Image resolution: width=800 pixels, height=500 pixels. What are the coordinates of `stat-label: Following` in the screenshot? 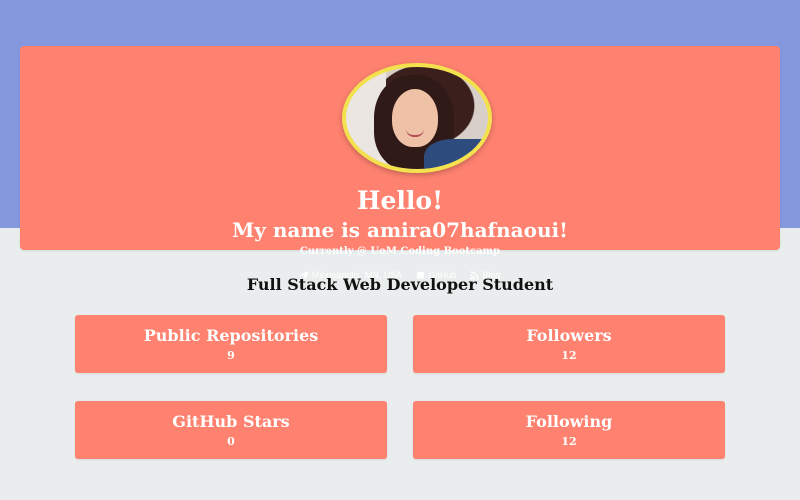 It's located at (569, 421).